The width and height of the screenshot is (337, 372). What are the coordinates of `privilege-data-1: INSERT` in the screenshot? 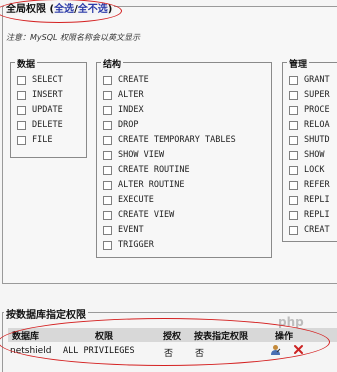 It's located at (40, 95).